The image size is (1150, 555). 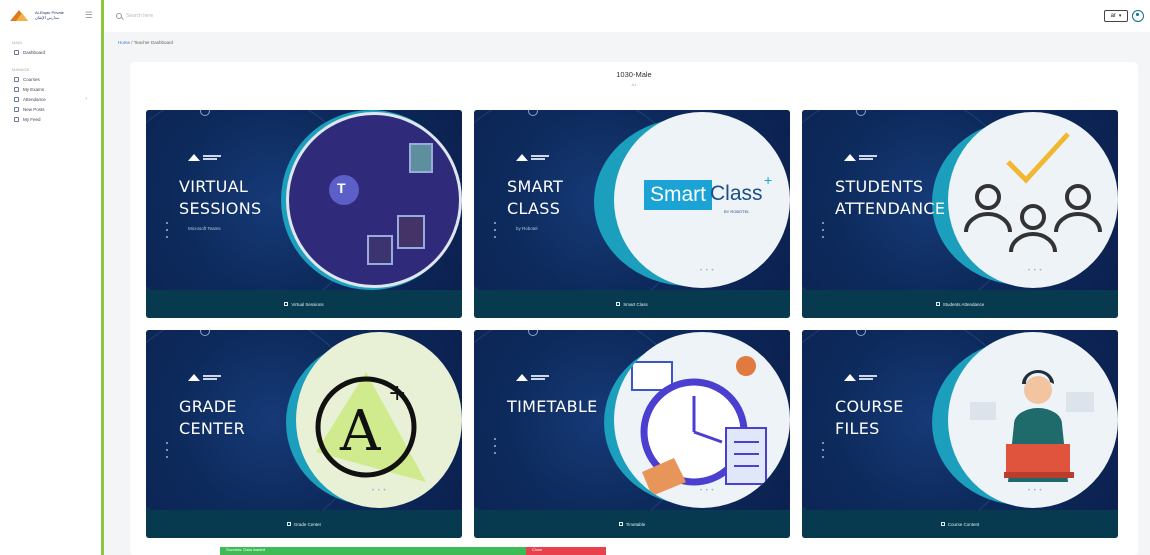 I want to click on card-art: T VIRTUAL SESSIONS Microsoft Teams, so click(x=304, y=200).